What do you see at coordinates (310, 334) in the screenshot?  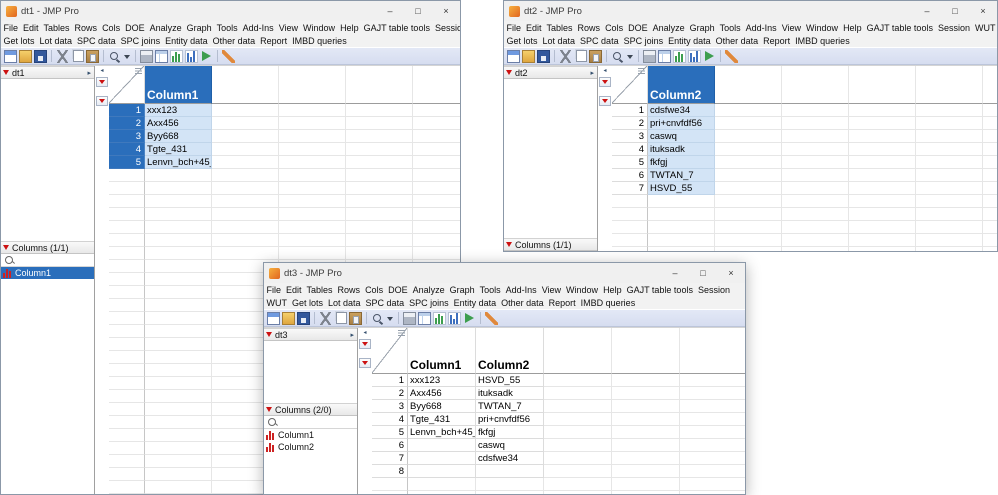 I see `table-panel-header: dt3 ▸` at bounding box center [310, 334].